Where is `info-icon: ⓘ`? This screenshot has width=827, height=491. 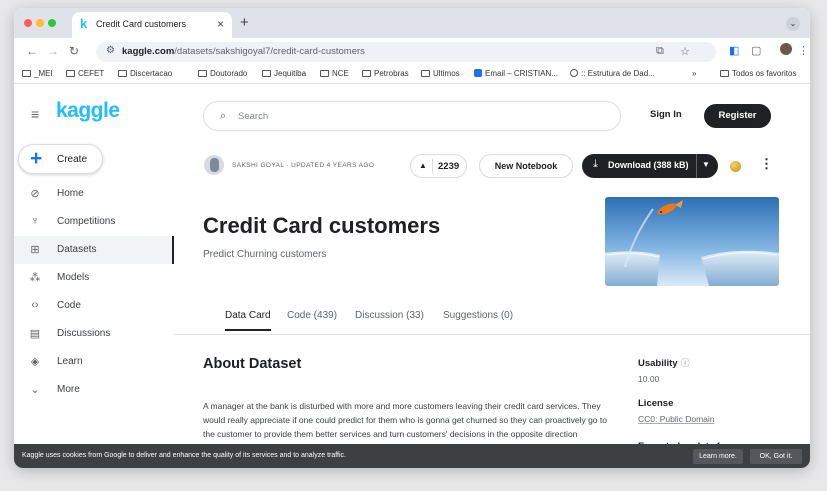
info-icon: ⓘ is located at coordinates (685, 363).